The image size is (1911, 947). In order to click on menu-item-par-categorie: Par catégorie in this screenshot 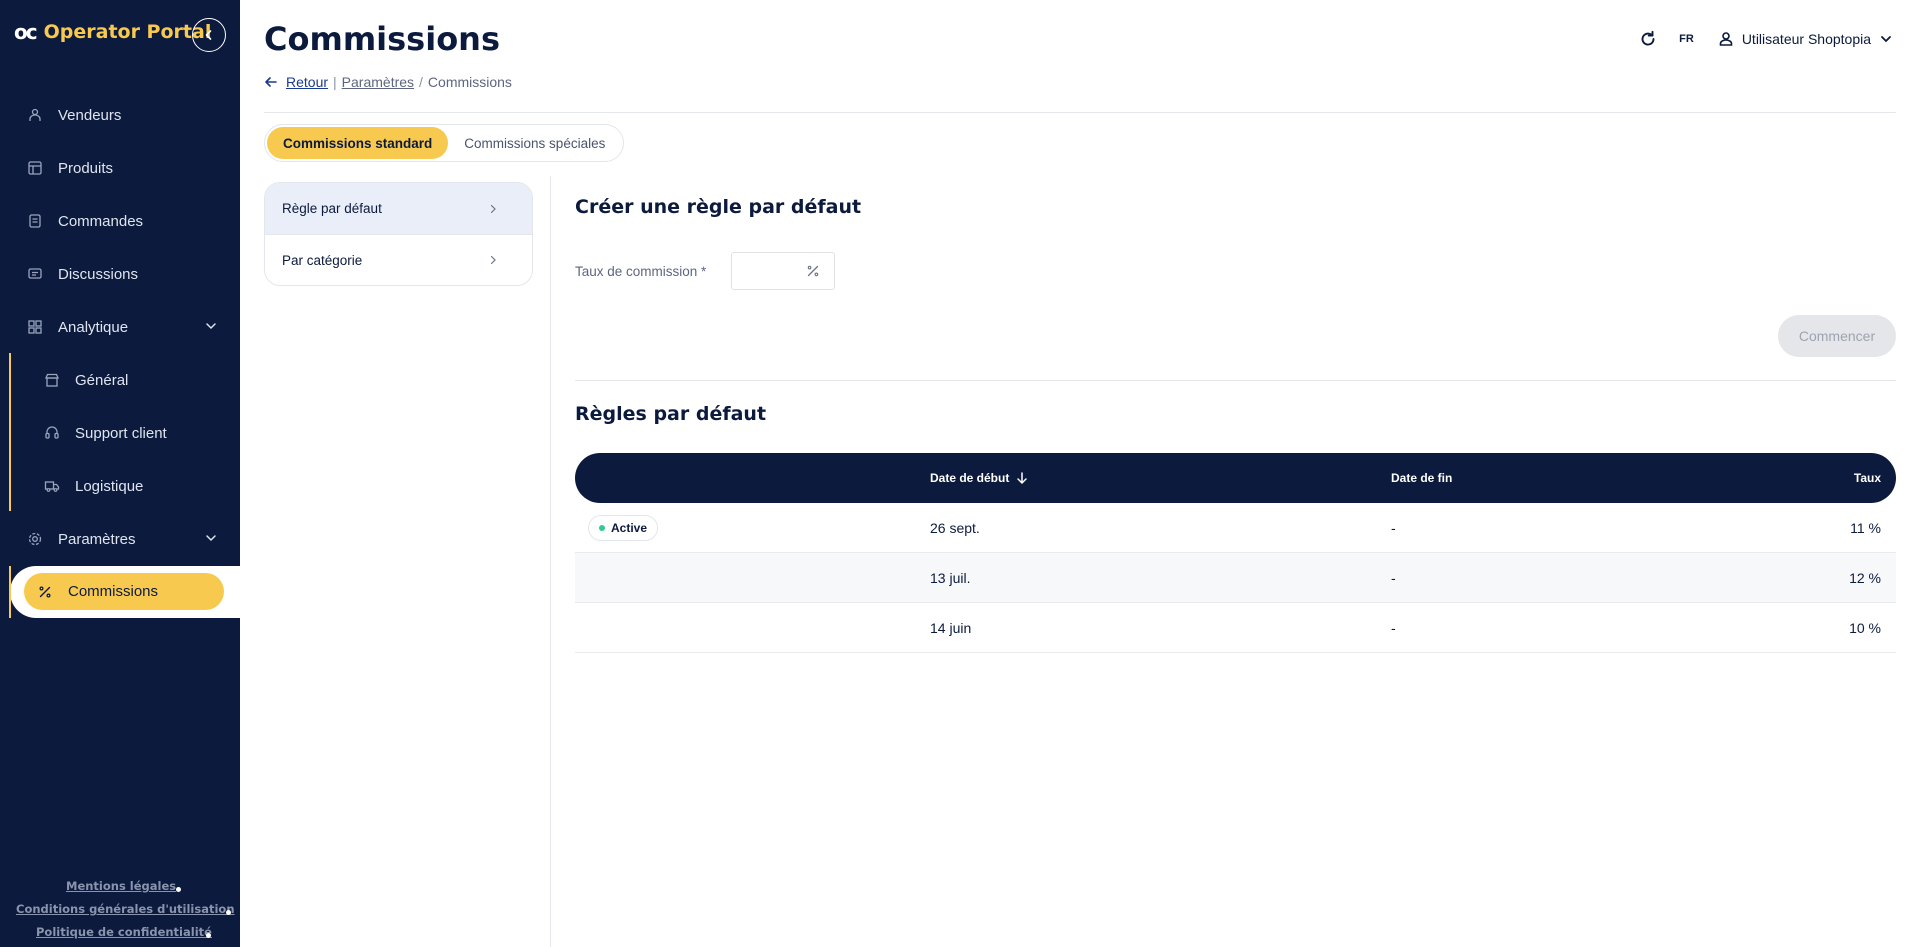, I will do `click(398, 259)`.